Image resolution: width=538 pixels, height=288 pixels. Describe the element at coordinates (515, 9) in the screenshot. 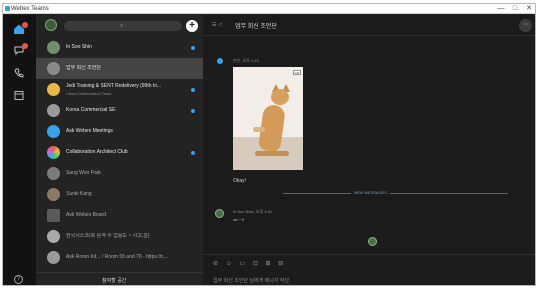

I see `maximize-button: □` at that location.